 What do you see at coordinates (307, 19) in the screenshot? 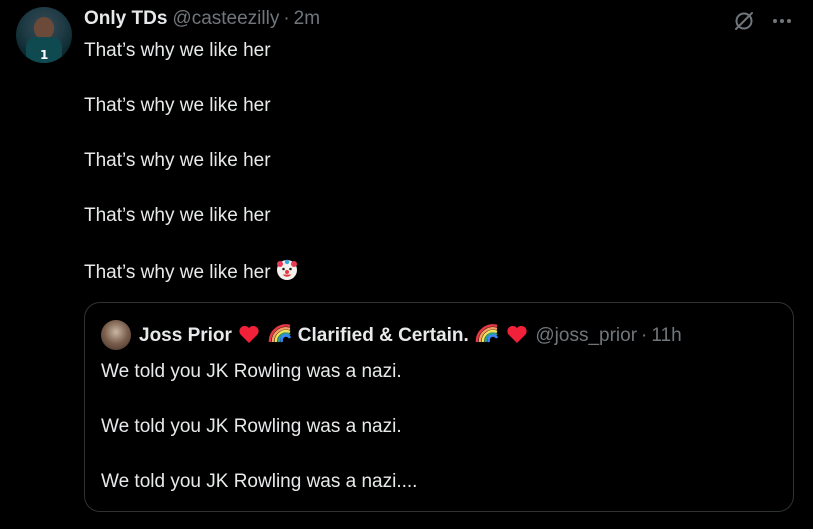
I see `tweet-timestamp: 2m` at bounding box center [307, 19].